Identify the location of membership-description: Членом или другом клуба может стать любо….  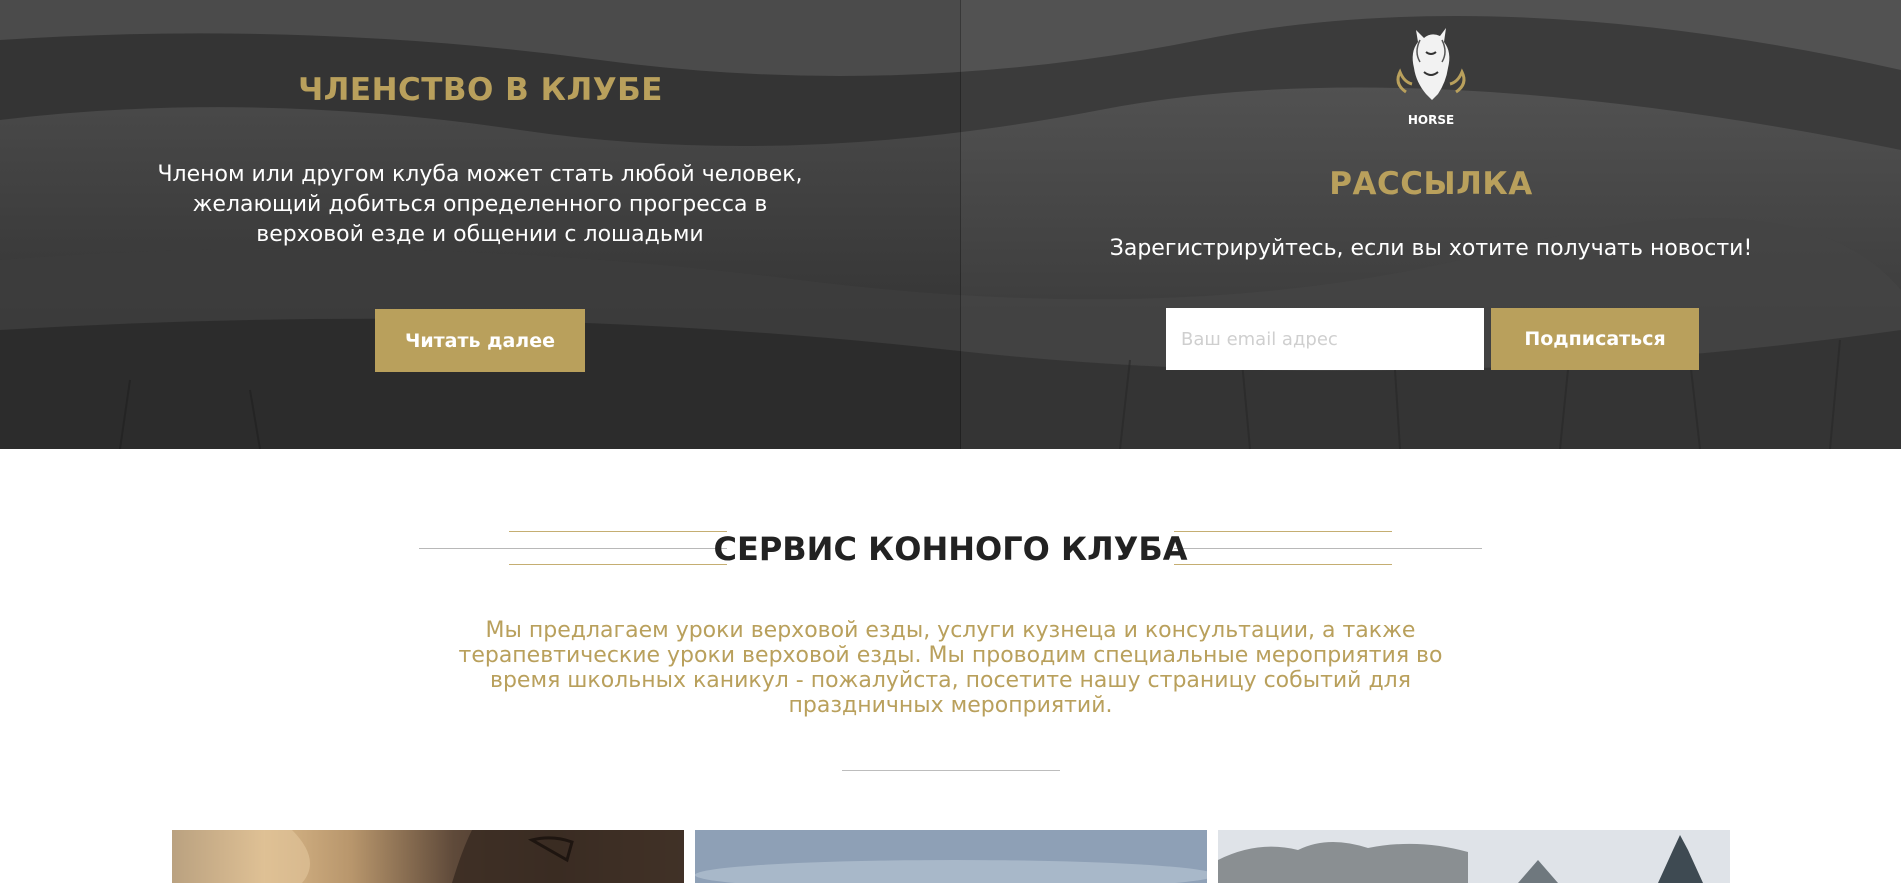
(480, 204).